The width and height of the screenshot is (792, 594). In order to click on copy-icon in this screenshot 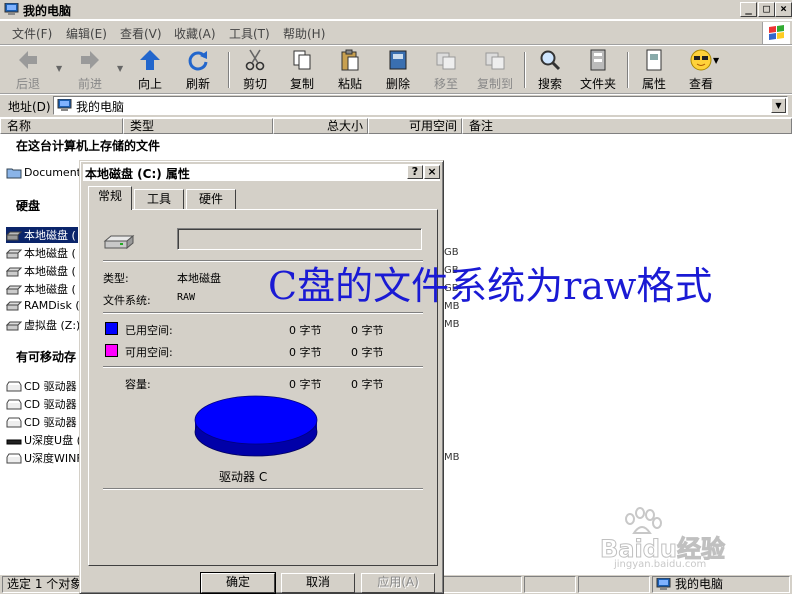, I will do `click(302, 60)`.